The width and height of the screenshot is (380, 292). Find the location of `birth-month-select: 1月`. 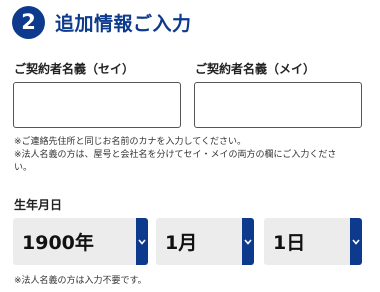

birth-month-select: 1月 is located at coordinates (205, 241).